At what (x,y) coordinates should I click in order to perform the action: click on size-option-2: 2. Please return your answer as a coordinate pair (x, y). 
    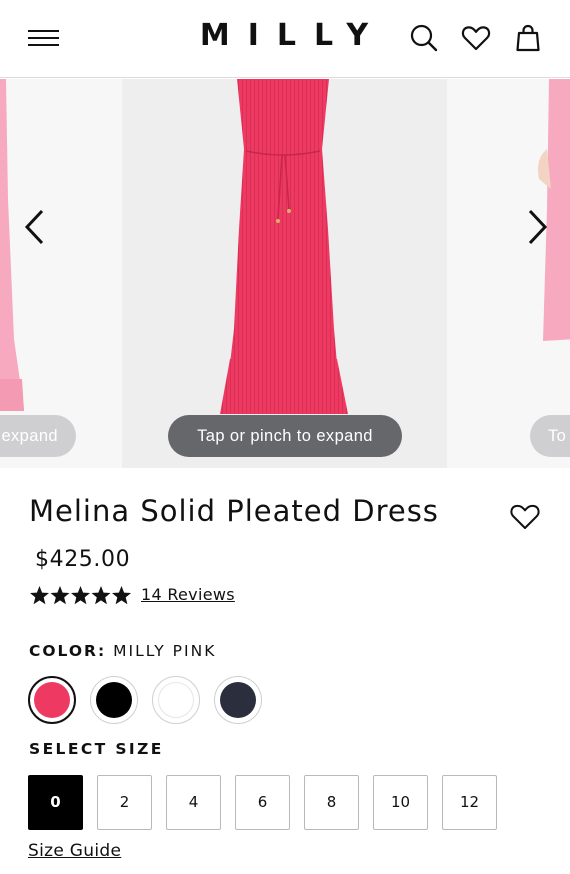
    Looking at the image, I should click on (124, 802).